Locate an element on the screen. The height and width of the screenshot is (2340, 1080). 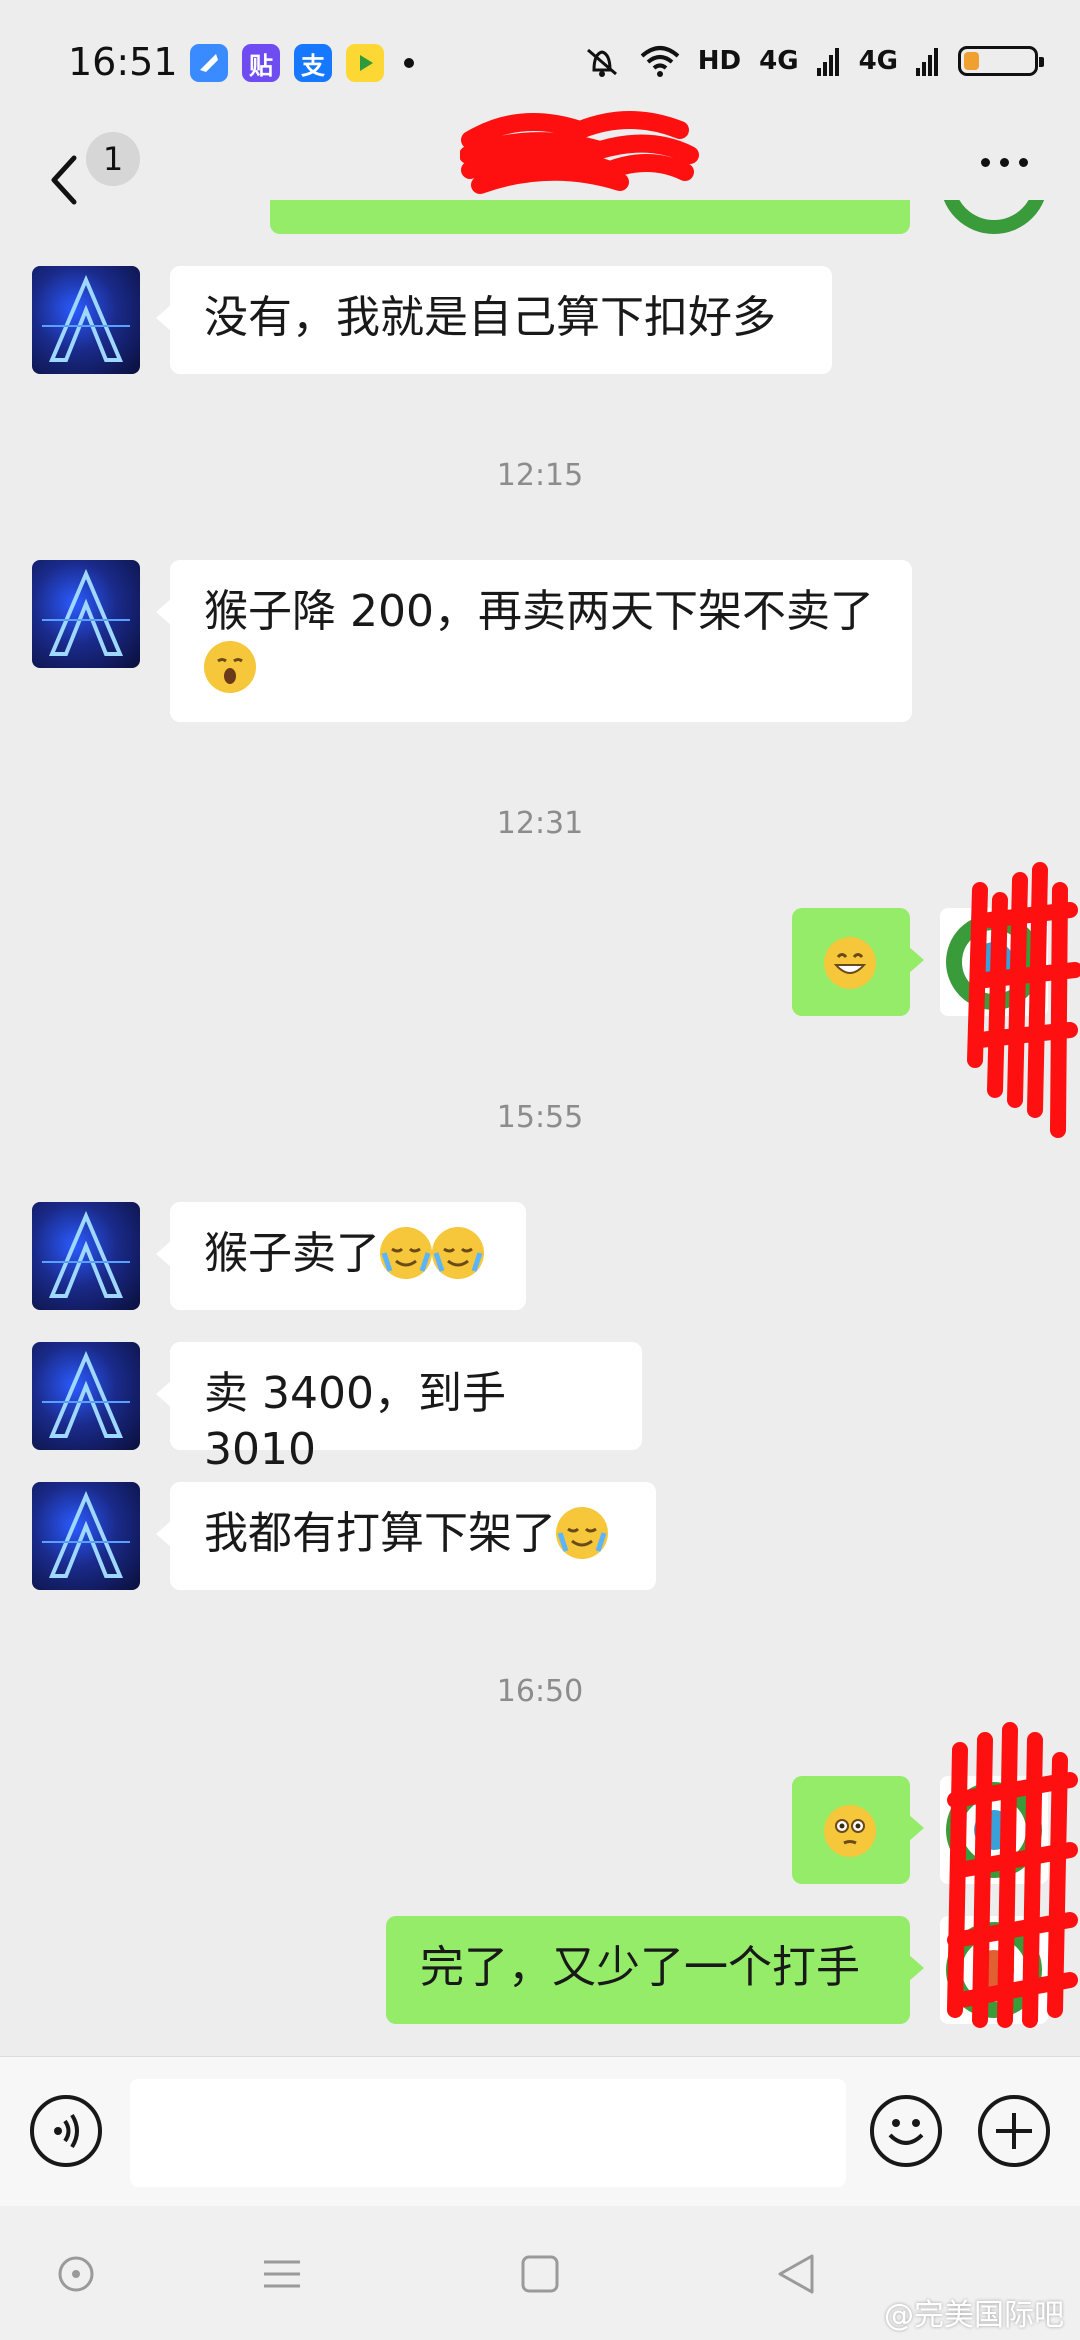
voice-input-button is located at coordinates (66, 2131).